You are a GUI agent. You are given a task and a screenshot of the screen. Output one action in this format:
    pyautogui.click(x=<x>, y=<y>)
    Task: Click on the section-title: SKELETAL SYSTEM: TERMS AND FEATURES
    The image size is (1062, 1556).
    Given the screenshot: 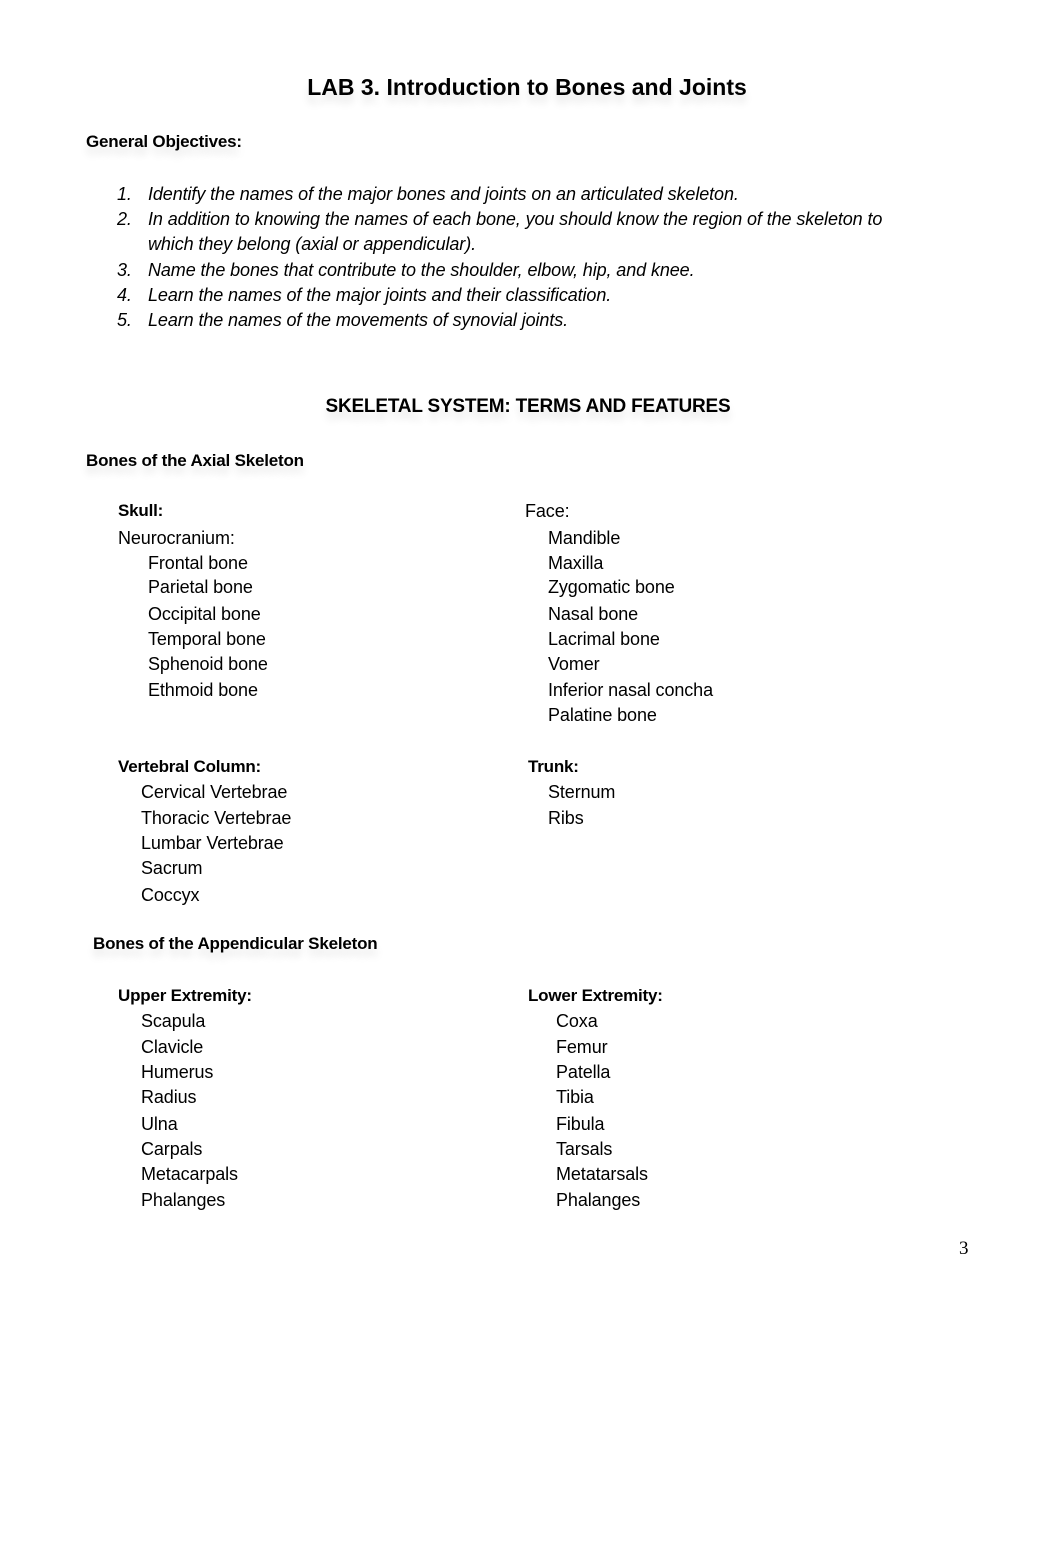 What is the action you would take?
    pyautogui.click(x=528, y=406)
    